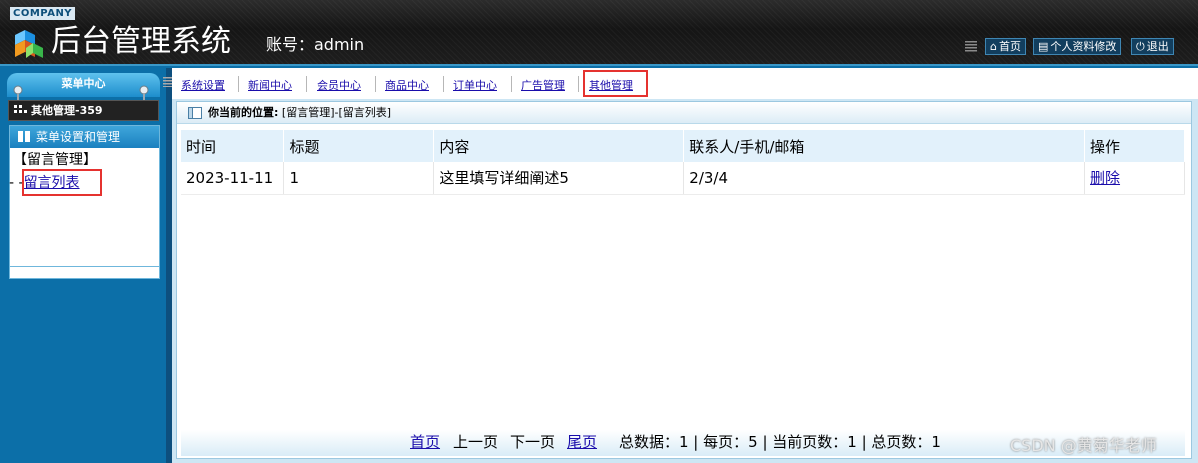  What do you see at coordinates (582, 442) in the screenshot?
I see `last-page-link: 尾页` at bounding box center [582, 442].